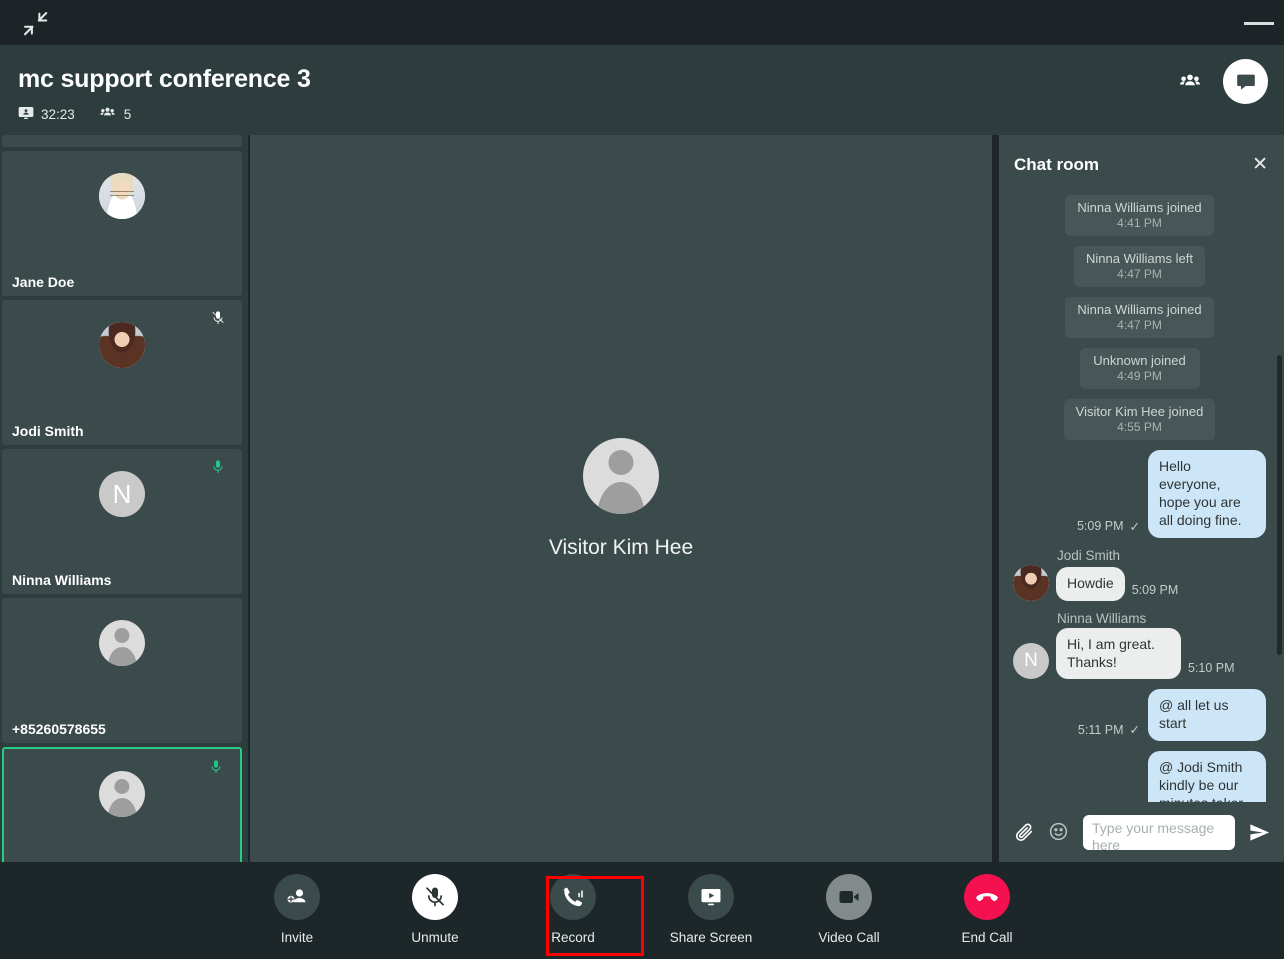 The width and height of the screenshot is (1284, 959). I want to click on share-screen-button: Share Screen, so click(711, 909).